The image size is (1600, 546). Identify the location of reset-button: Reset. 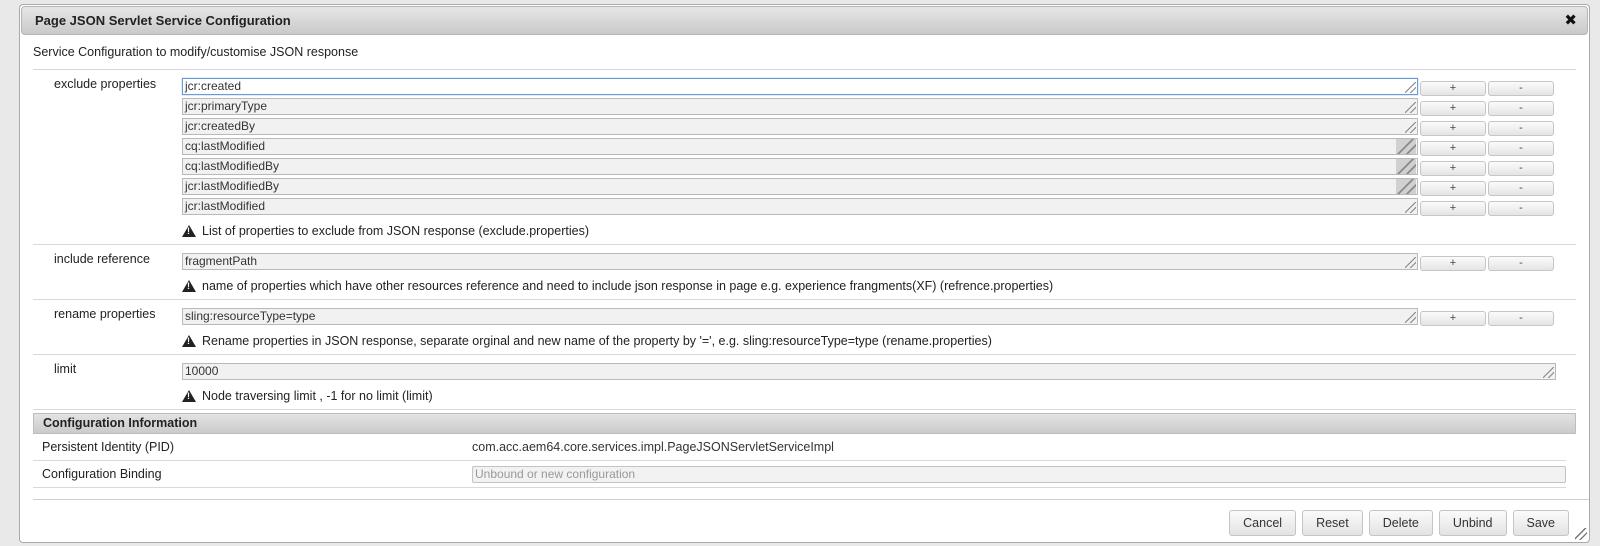
(1332, 523).